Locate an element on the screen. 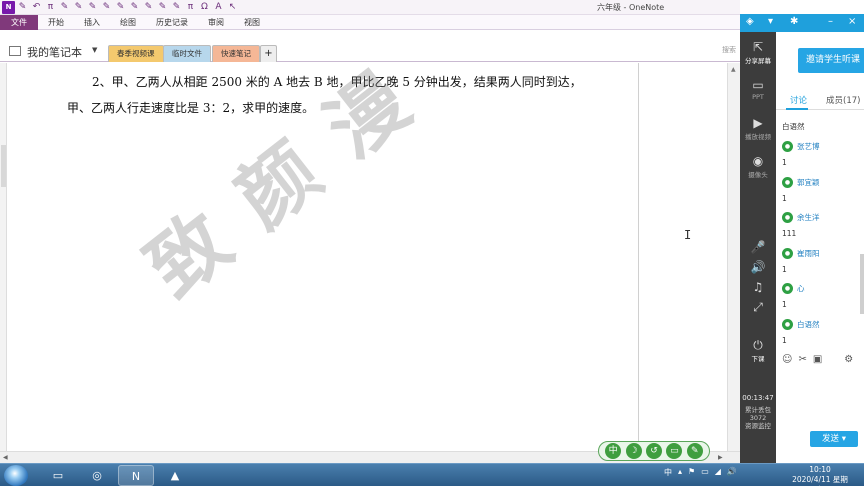 This screenshot has height=486, width=864. ribbon-tabs: 文件 开始 插入 绘图 历史记录 审阅 视图 is located at coordinates (370, 22).